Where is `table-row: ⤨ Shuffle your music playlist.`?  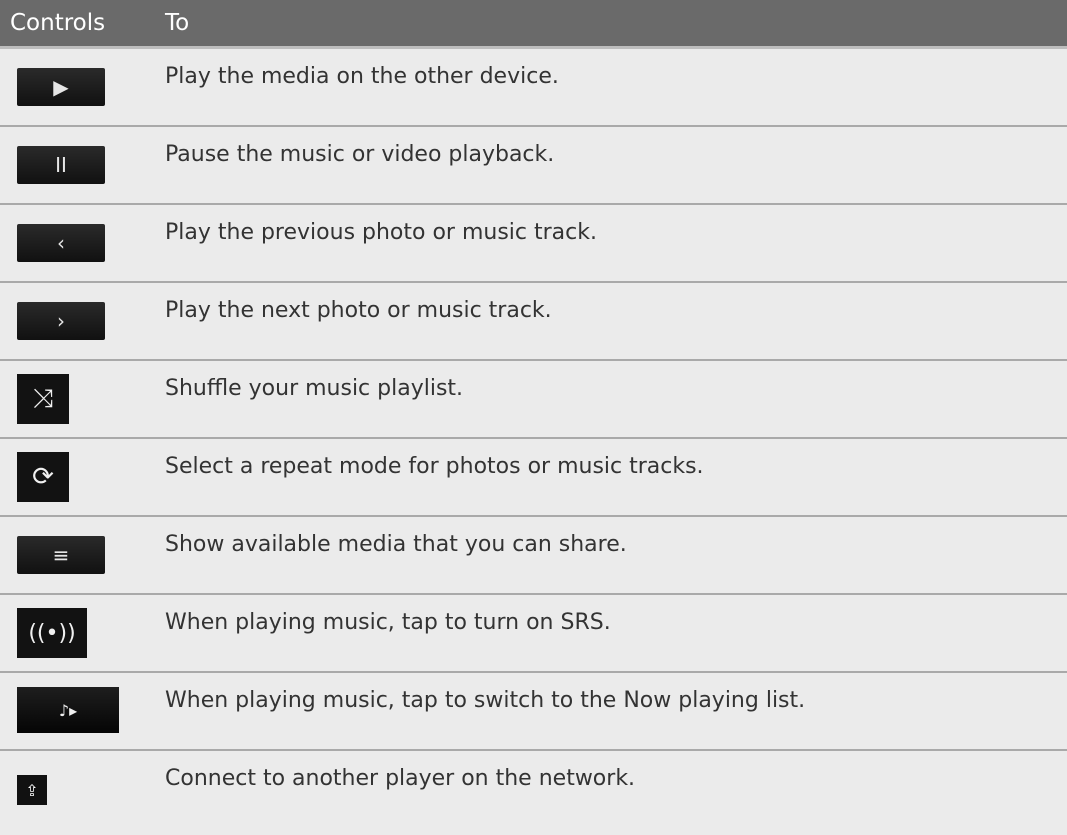 table-row: ⤨ Shuffle your music playlist. is located at coordinates (533, 400).